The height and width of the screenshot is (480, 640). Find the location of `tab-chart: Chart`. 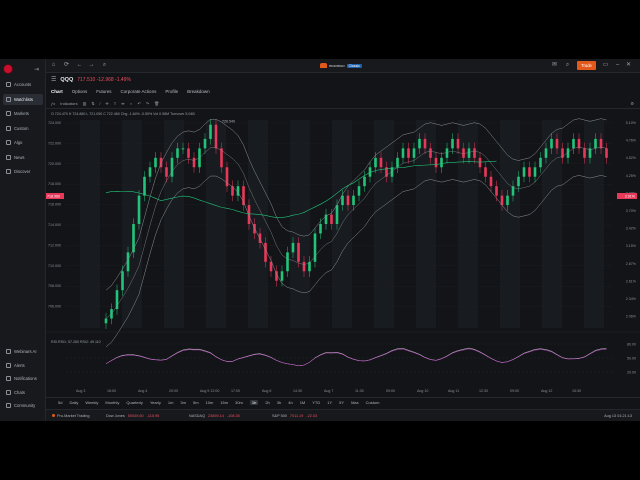

tab-chart: Chart is located at coordinates (57, 91).